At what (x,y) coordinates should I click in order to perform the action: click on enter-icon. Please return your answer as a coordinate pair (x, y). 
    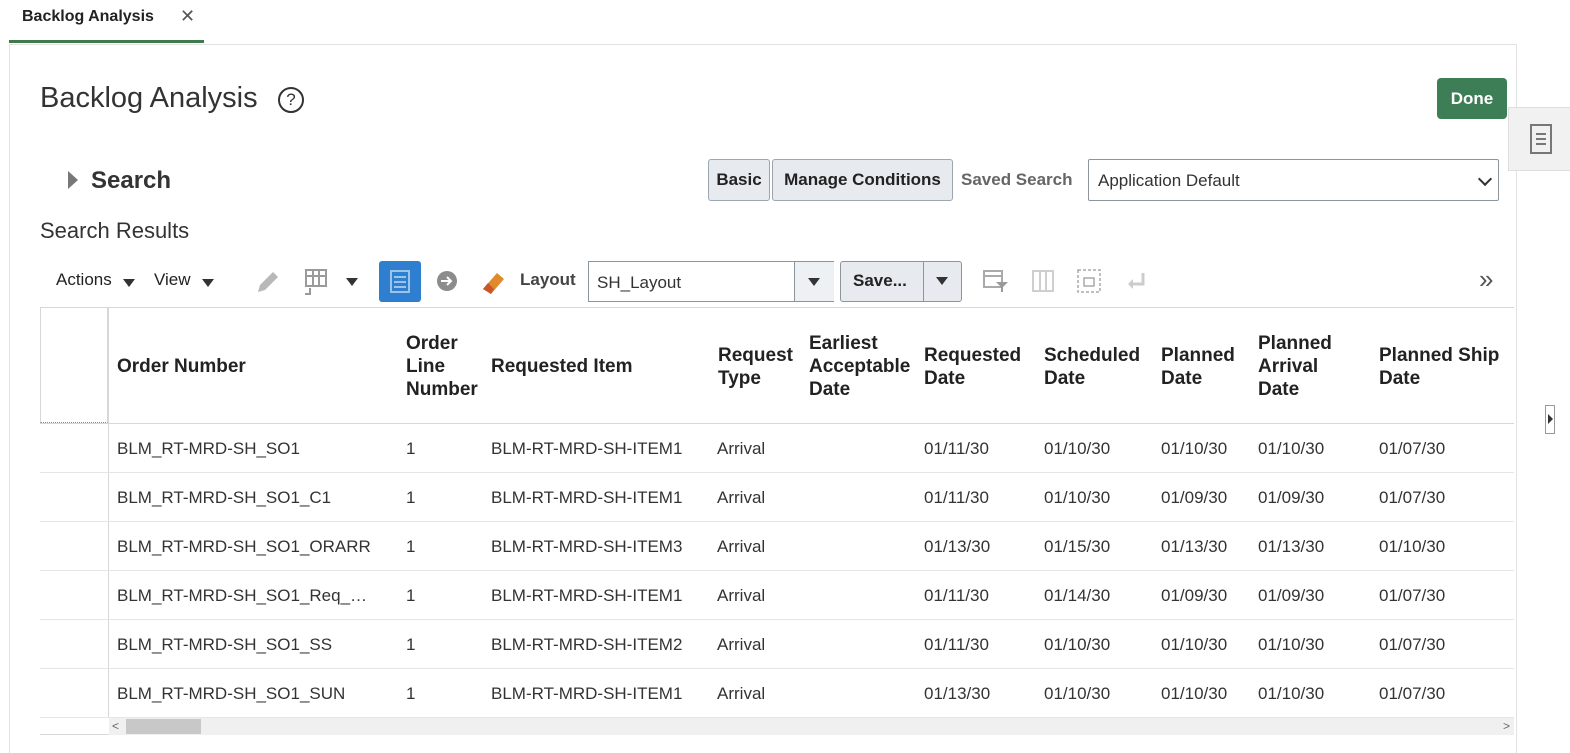
    Looking at the image, I should click on (1137, 282).